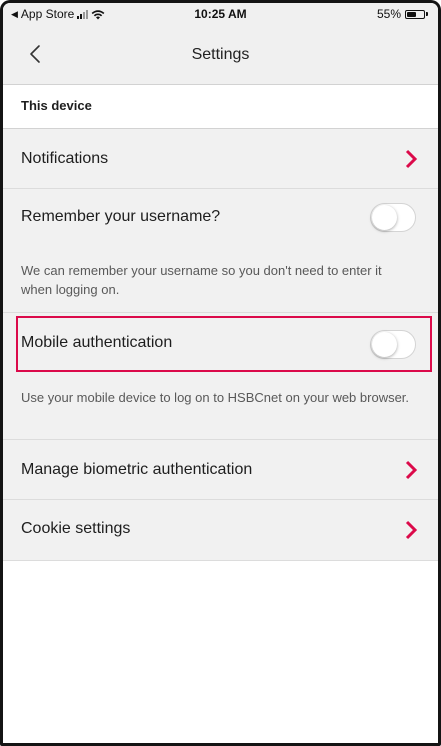 Image resolution: width=441 pixels, height=746 pixels. What do you see at coordinates (220, 107) in the screenshot?
I see `section-header: This device` at bounding box center [220, 107].